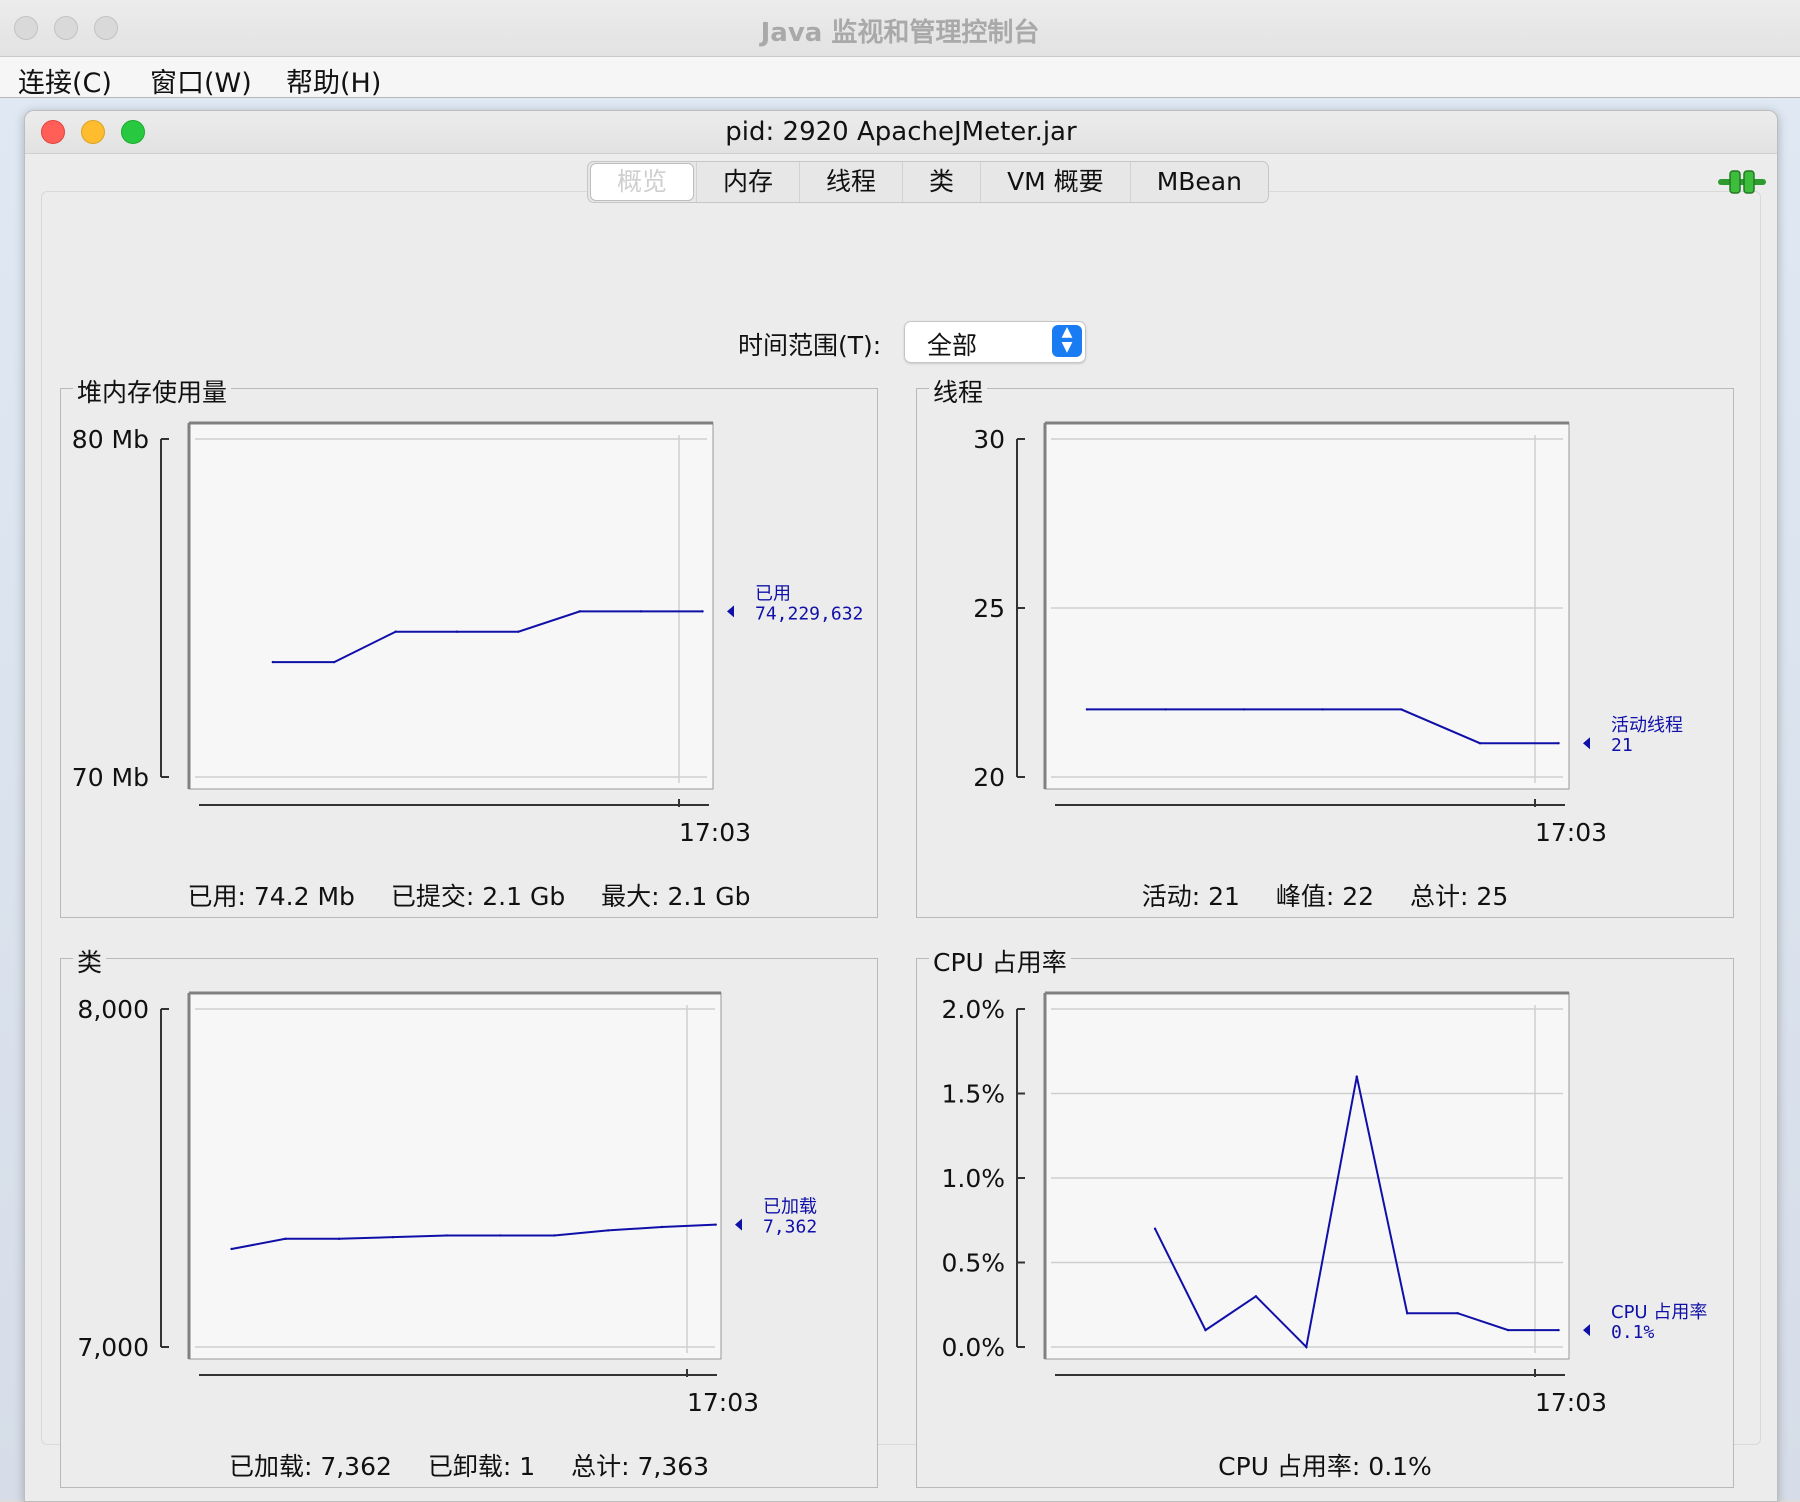 The height and width of the screenshot is (1502, 1800). Describe the element at coordinates (941, 182) in the screenshot. I see `tab-classes: 类` at that location.